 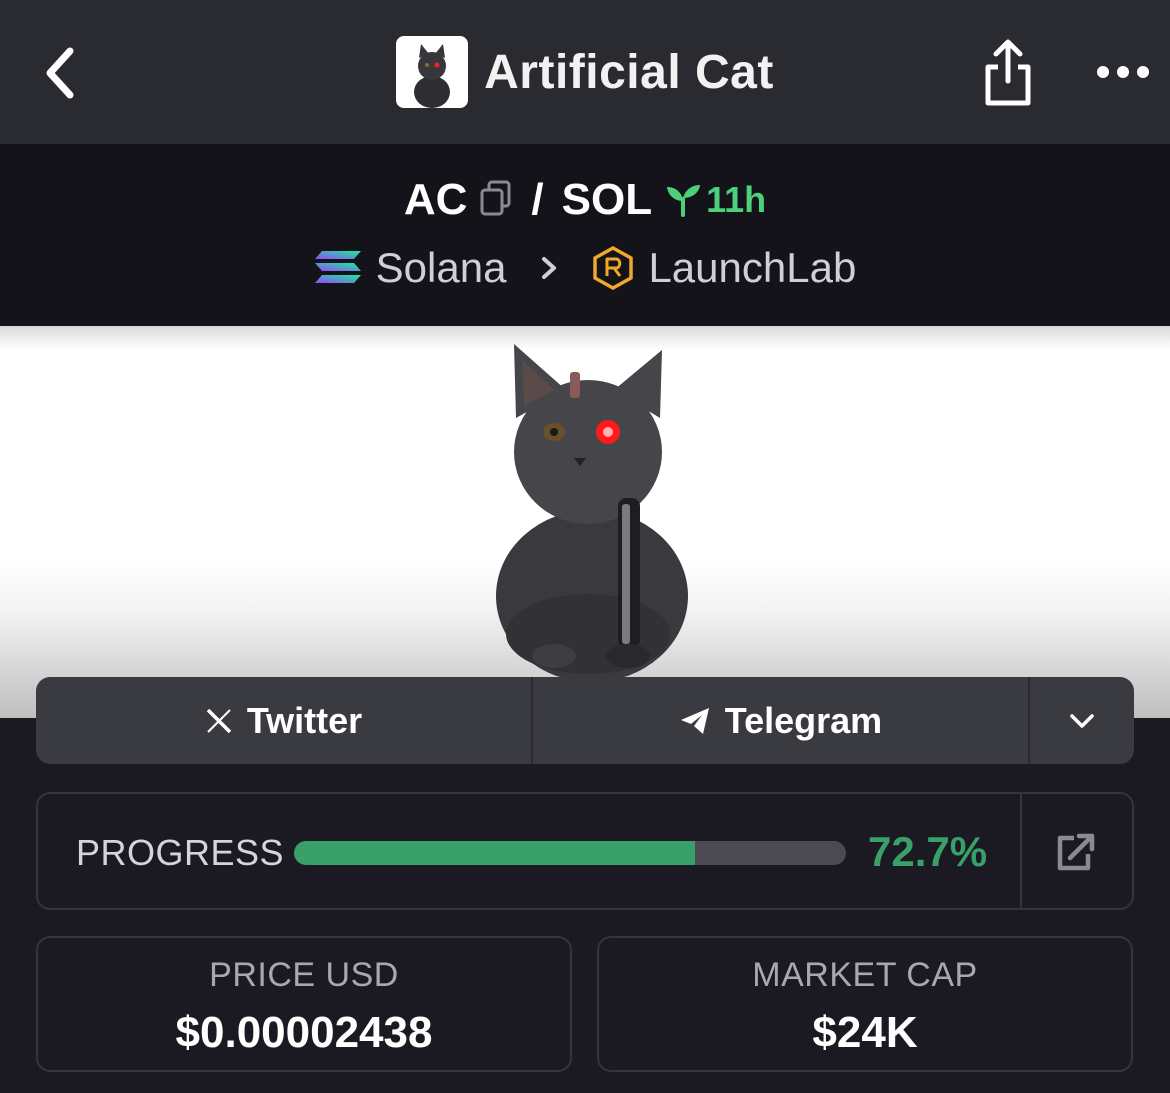 I want to click on chain-link: Solana, so click(x=410, y=268).